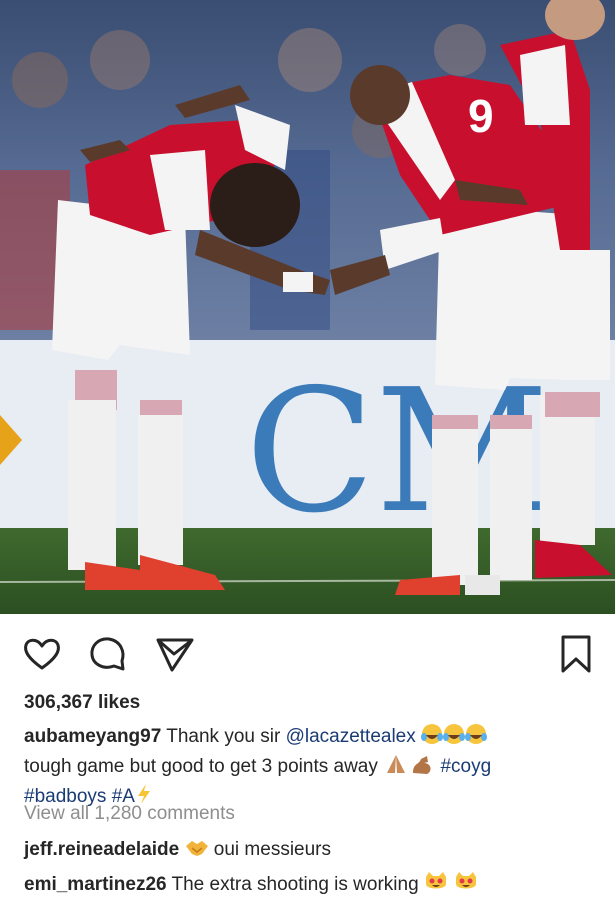  Describe the element at coordinates (101, 849) in the screenshot. I see `comment-username: jeff.reineadelaide` at that location.